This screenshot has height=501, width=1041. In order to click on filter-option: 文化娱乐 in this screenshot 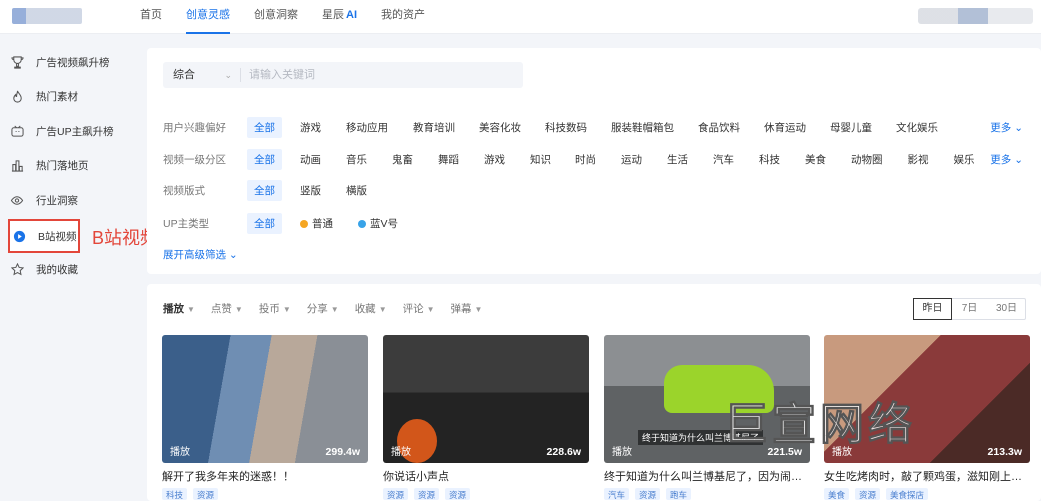, I will do `click(917, 127)`.